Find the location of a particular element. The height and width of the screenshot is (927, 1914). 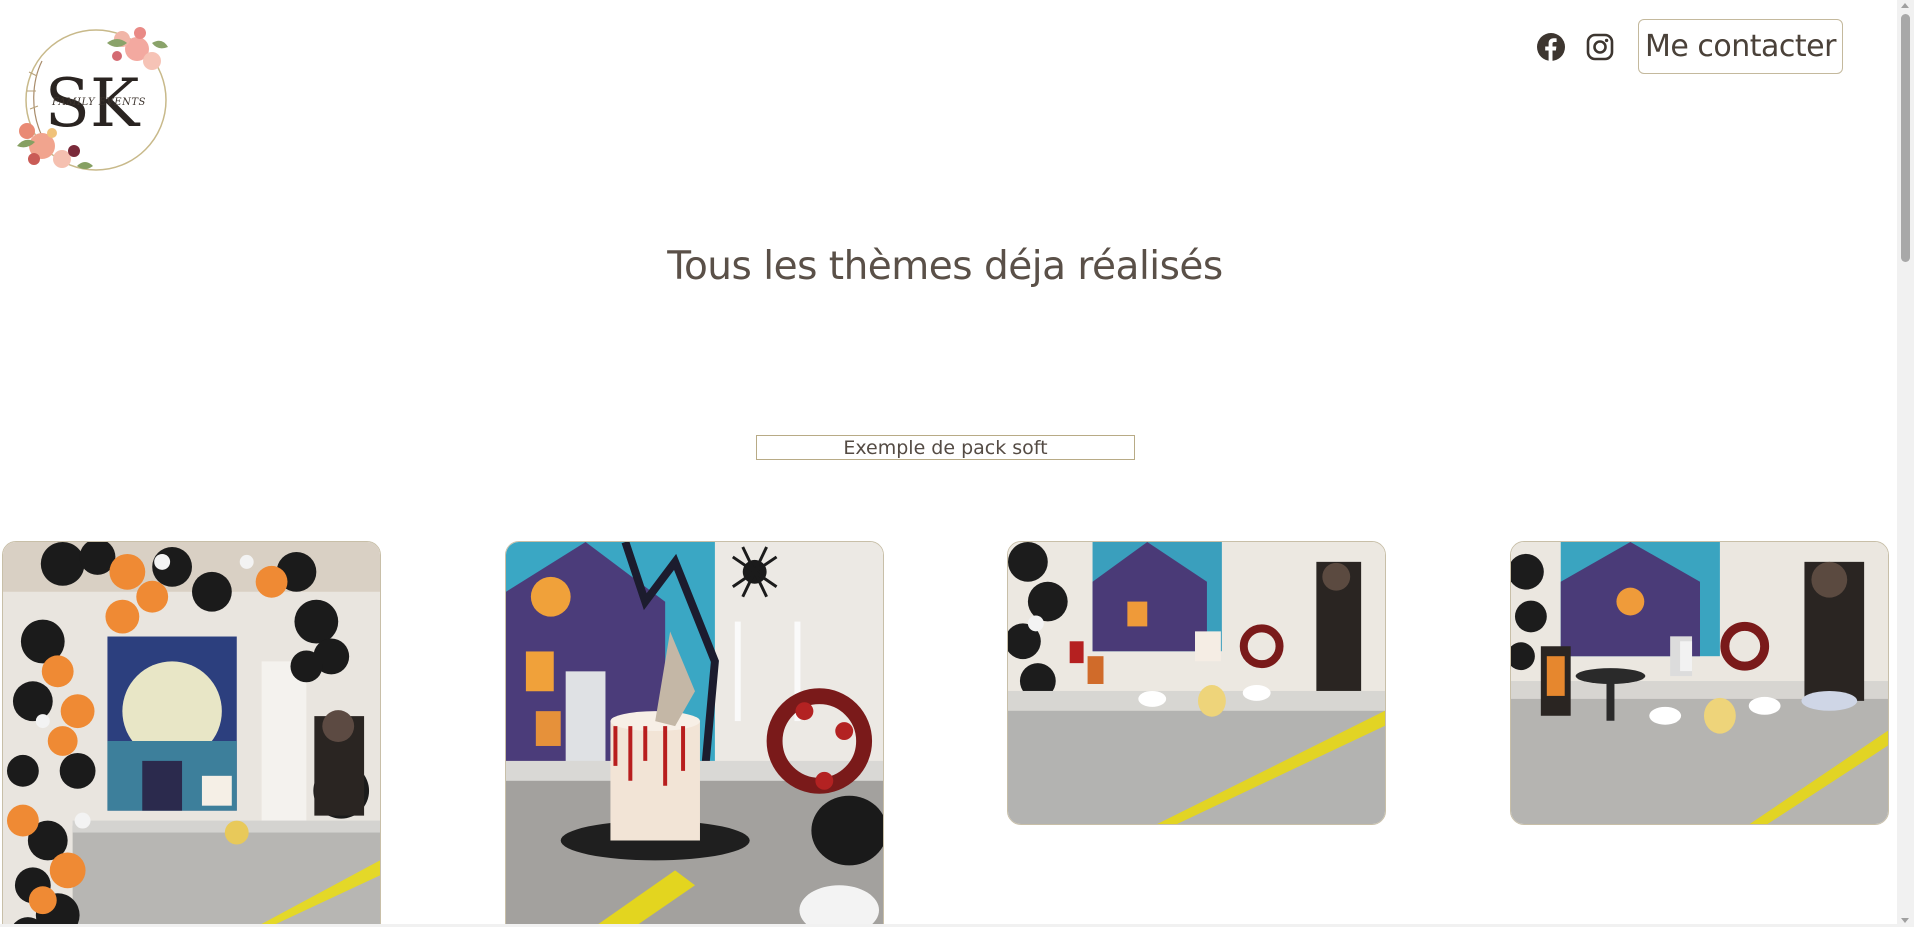

photo-halloween-cake-icon is located at coordinates (694, 733).